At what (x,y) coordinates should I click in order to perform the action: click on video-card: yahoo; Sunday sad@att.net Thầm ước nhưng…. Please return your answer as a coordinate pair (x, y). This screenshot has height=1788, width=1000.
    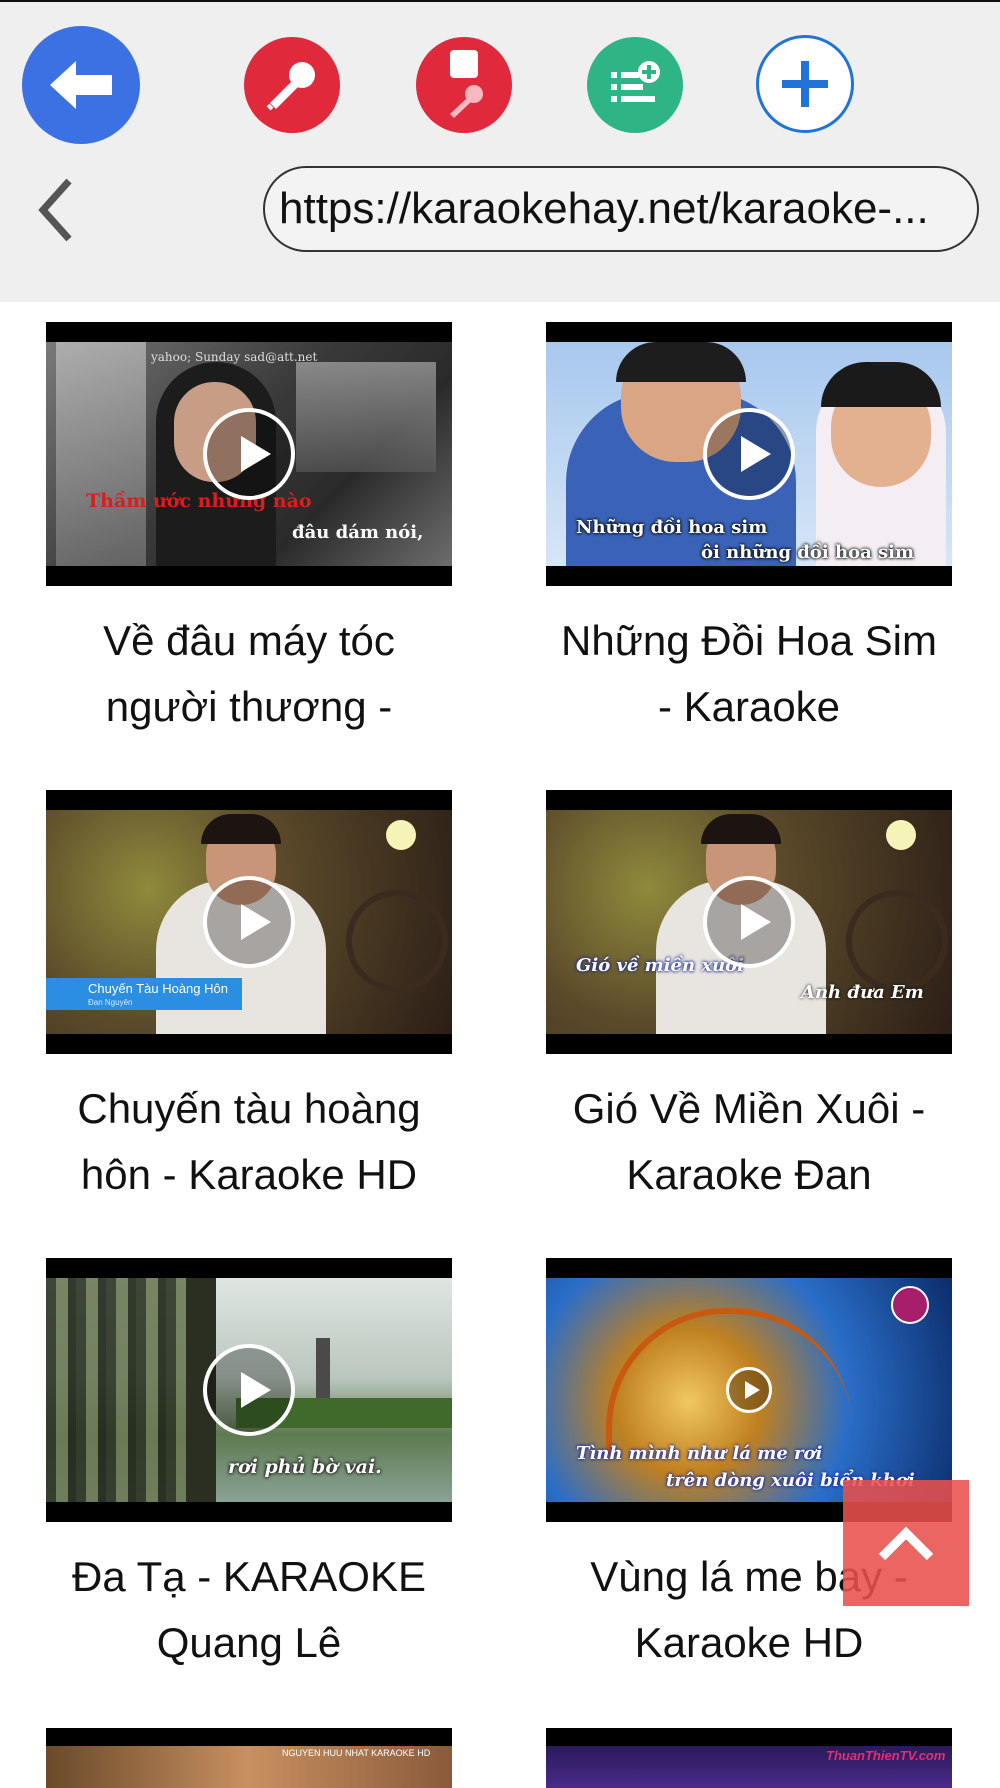
    Looking at the image, I should click on (249, 531).